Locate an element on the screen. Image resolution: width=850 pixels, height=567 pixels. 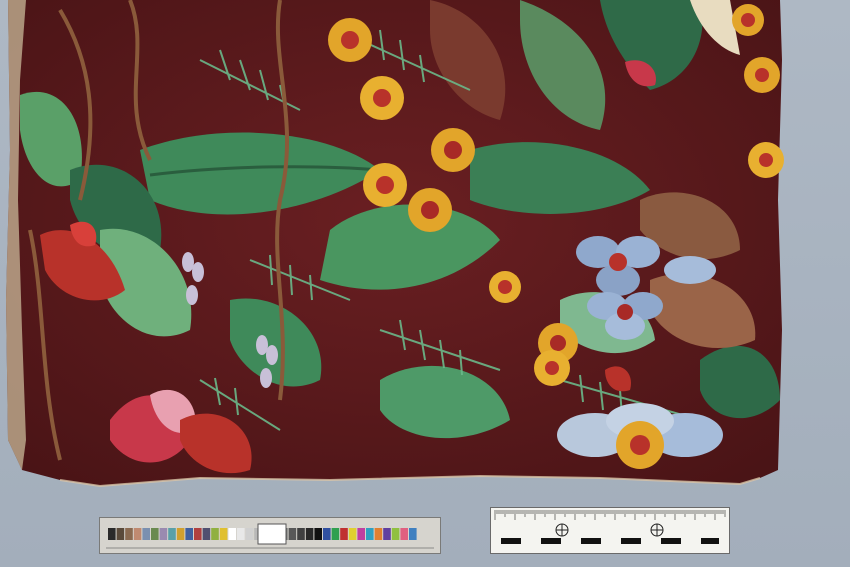
scale-bar-graphic is located at coordinates (610, 530).